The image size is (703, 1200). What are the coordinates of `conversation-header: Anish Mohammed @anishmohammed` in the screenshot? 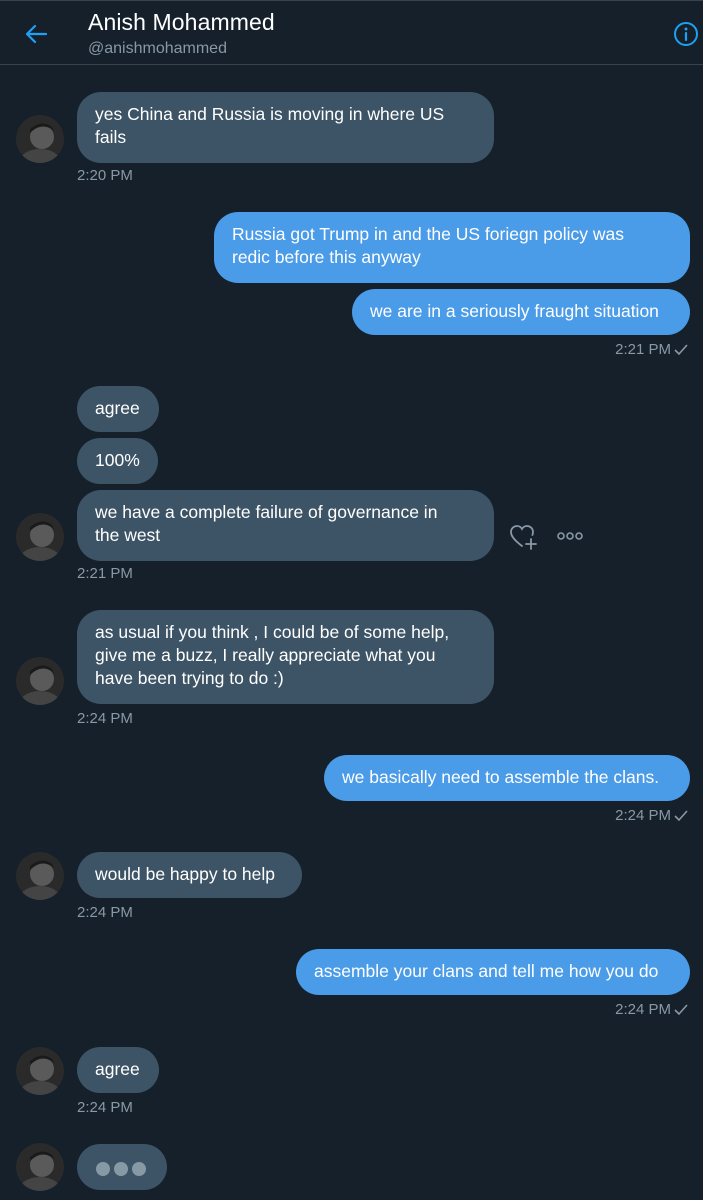 It's located at (351, 32).